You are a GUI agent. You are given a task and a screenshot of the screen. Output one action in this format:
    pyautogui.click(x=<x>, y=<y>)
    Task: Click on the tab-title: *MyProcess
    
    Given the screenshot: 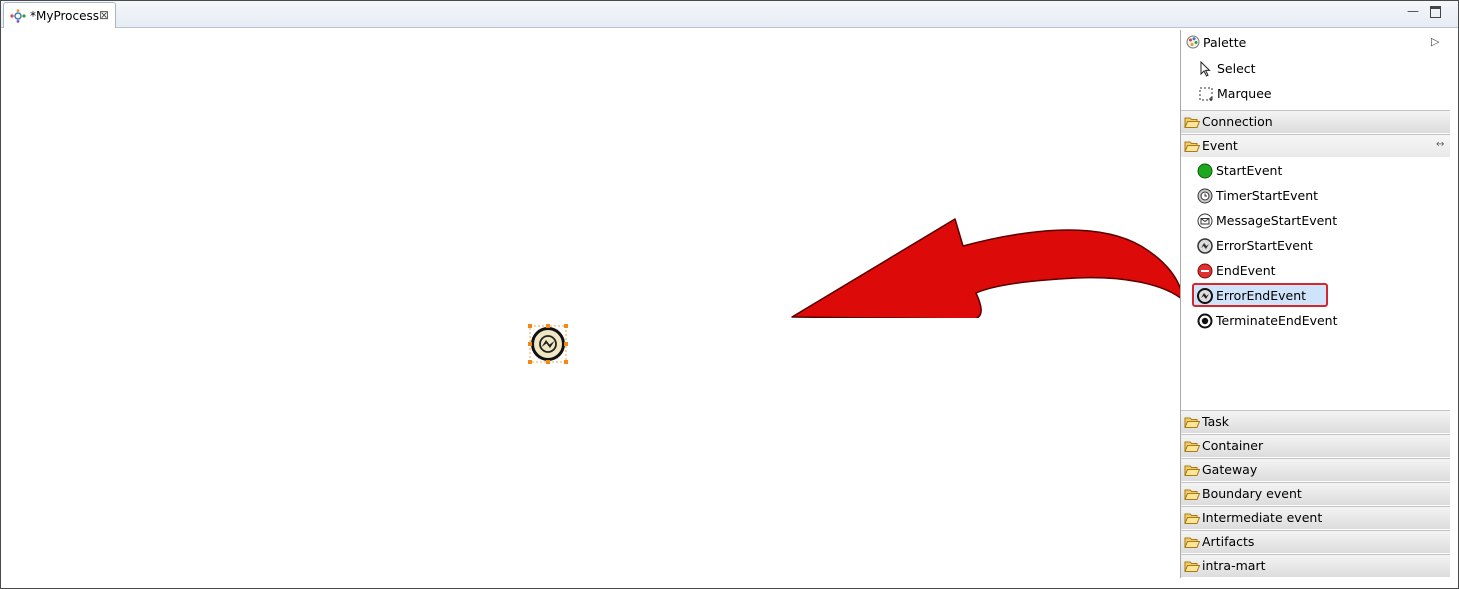 What is the action you would take?
    pyautogui.click(x=64, y=16)
    